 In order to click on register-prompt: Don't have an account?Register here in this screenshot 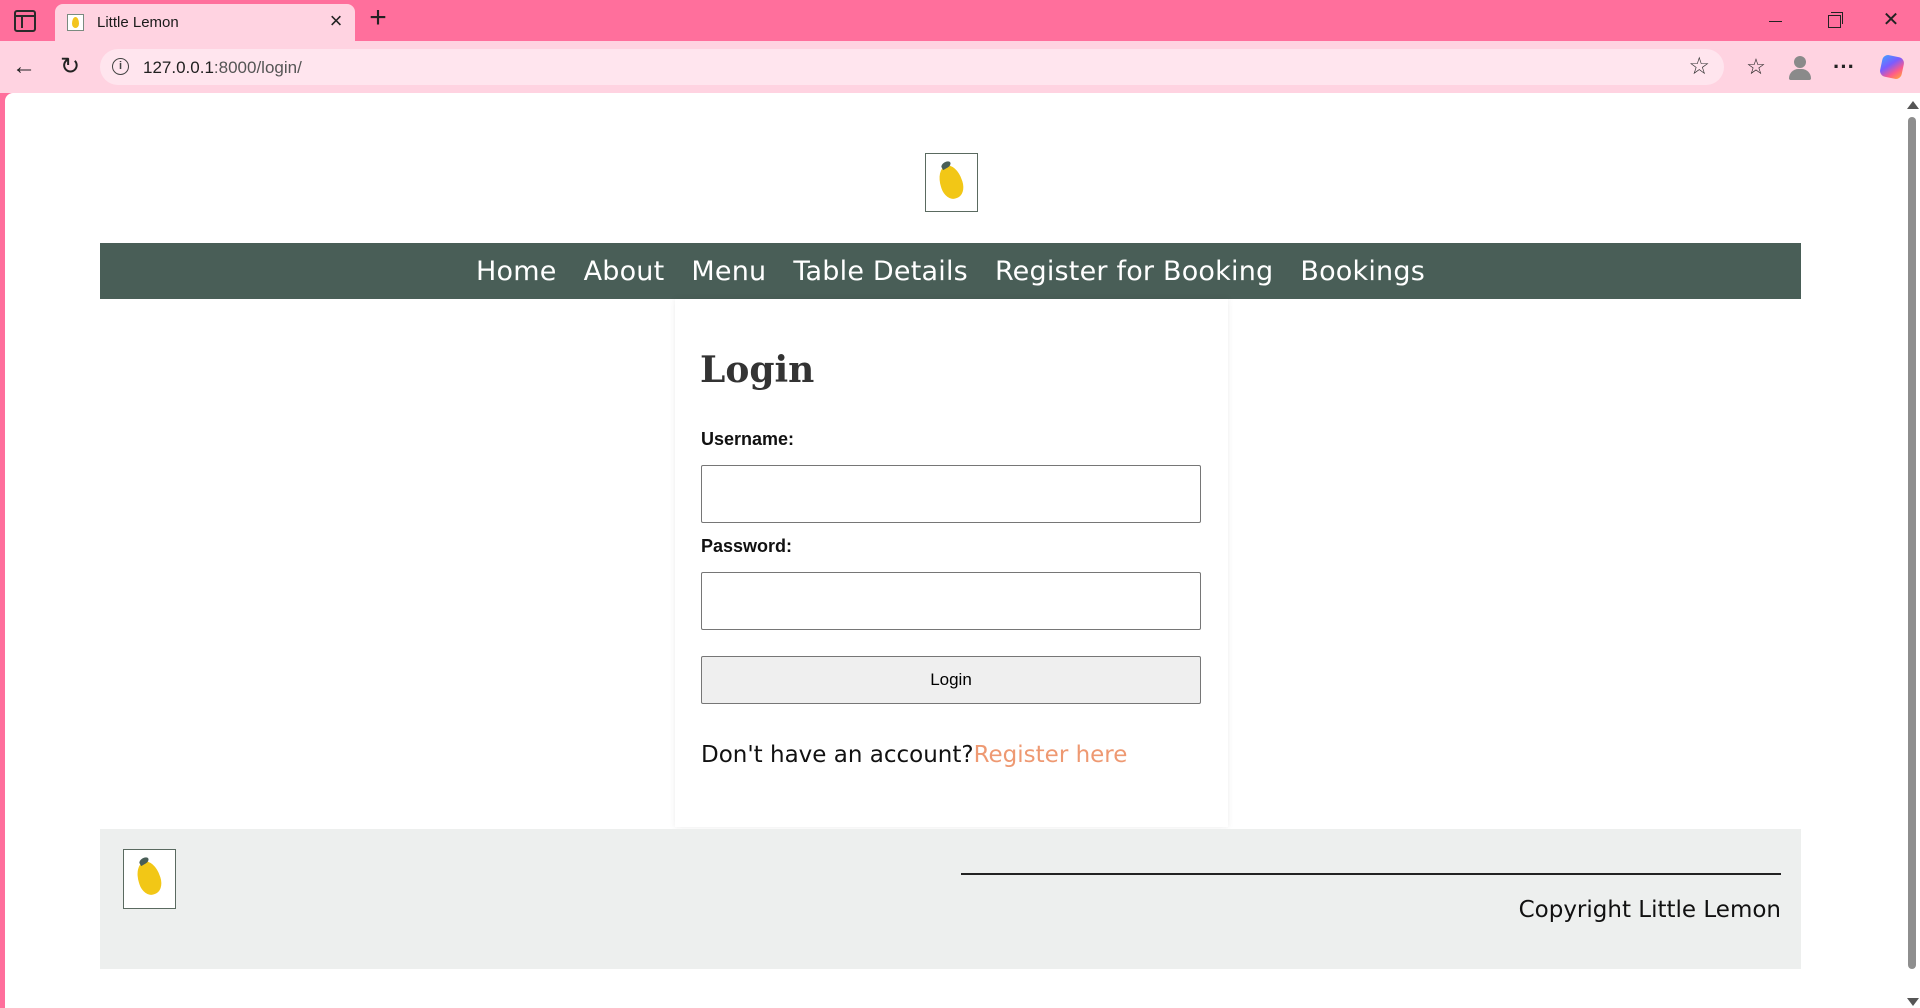, I will do `click(914, 755)`.